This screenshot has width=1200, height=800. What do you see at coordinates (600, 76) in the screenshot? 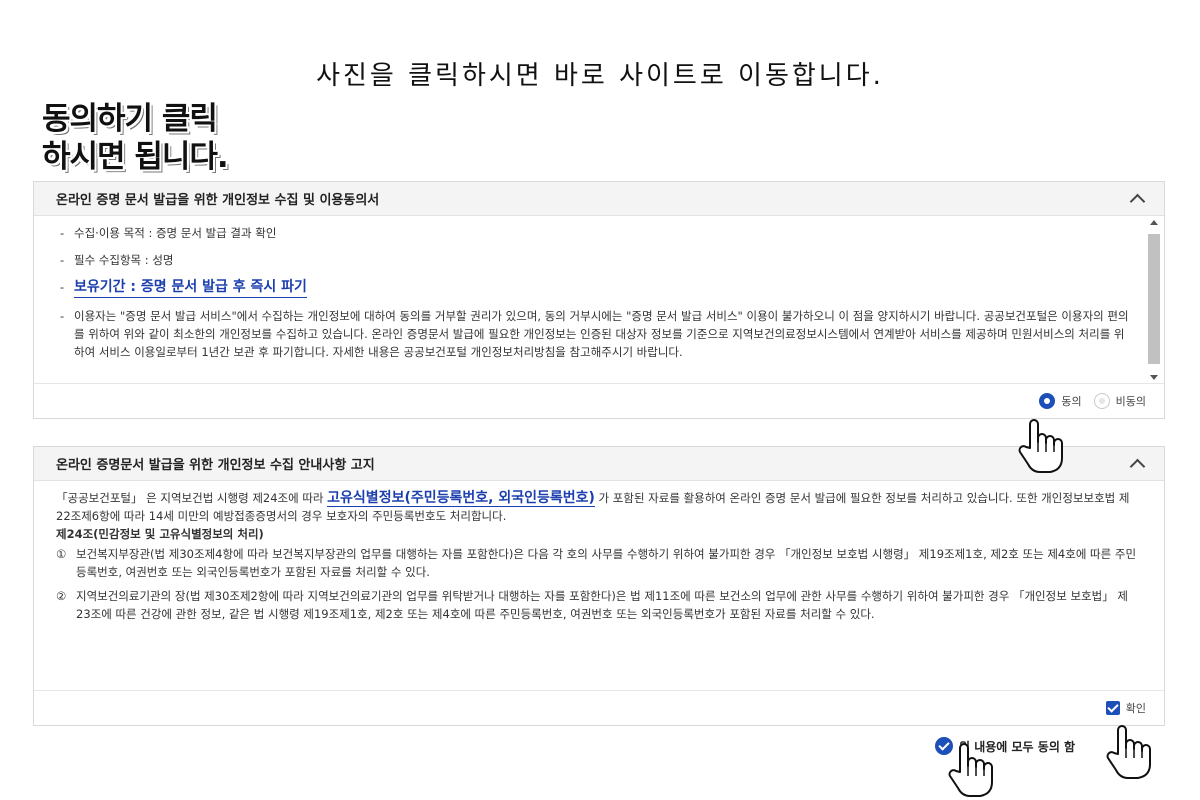
I see `top-caption: 사진을 클릭하시면 바로 사이트로 이동합니다.` at bounding box center [600, 76].